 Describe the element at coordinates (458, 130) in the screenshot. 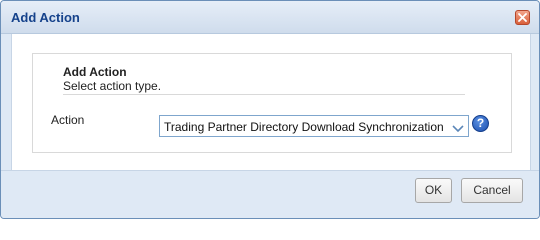

I see `chevron-down-icon` at that location.